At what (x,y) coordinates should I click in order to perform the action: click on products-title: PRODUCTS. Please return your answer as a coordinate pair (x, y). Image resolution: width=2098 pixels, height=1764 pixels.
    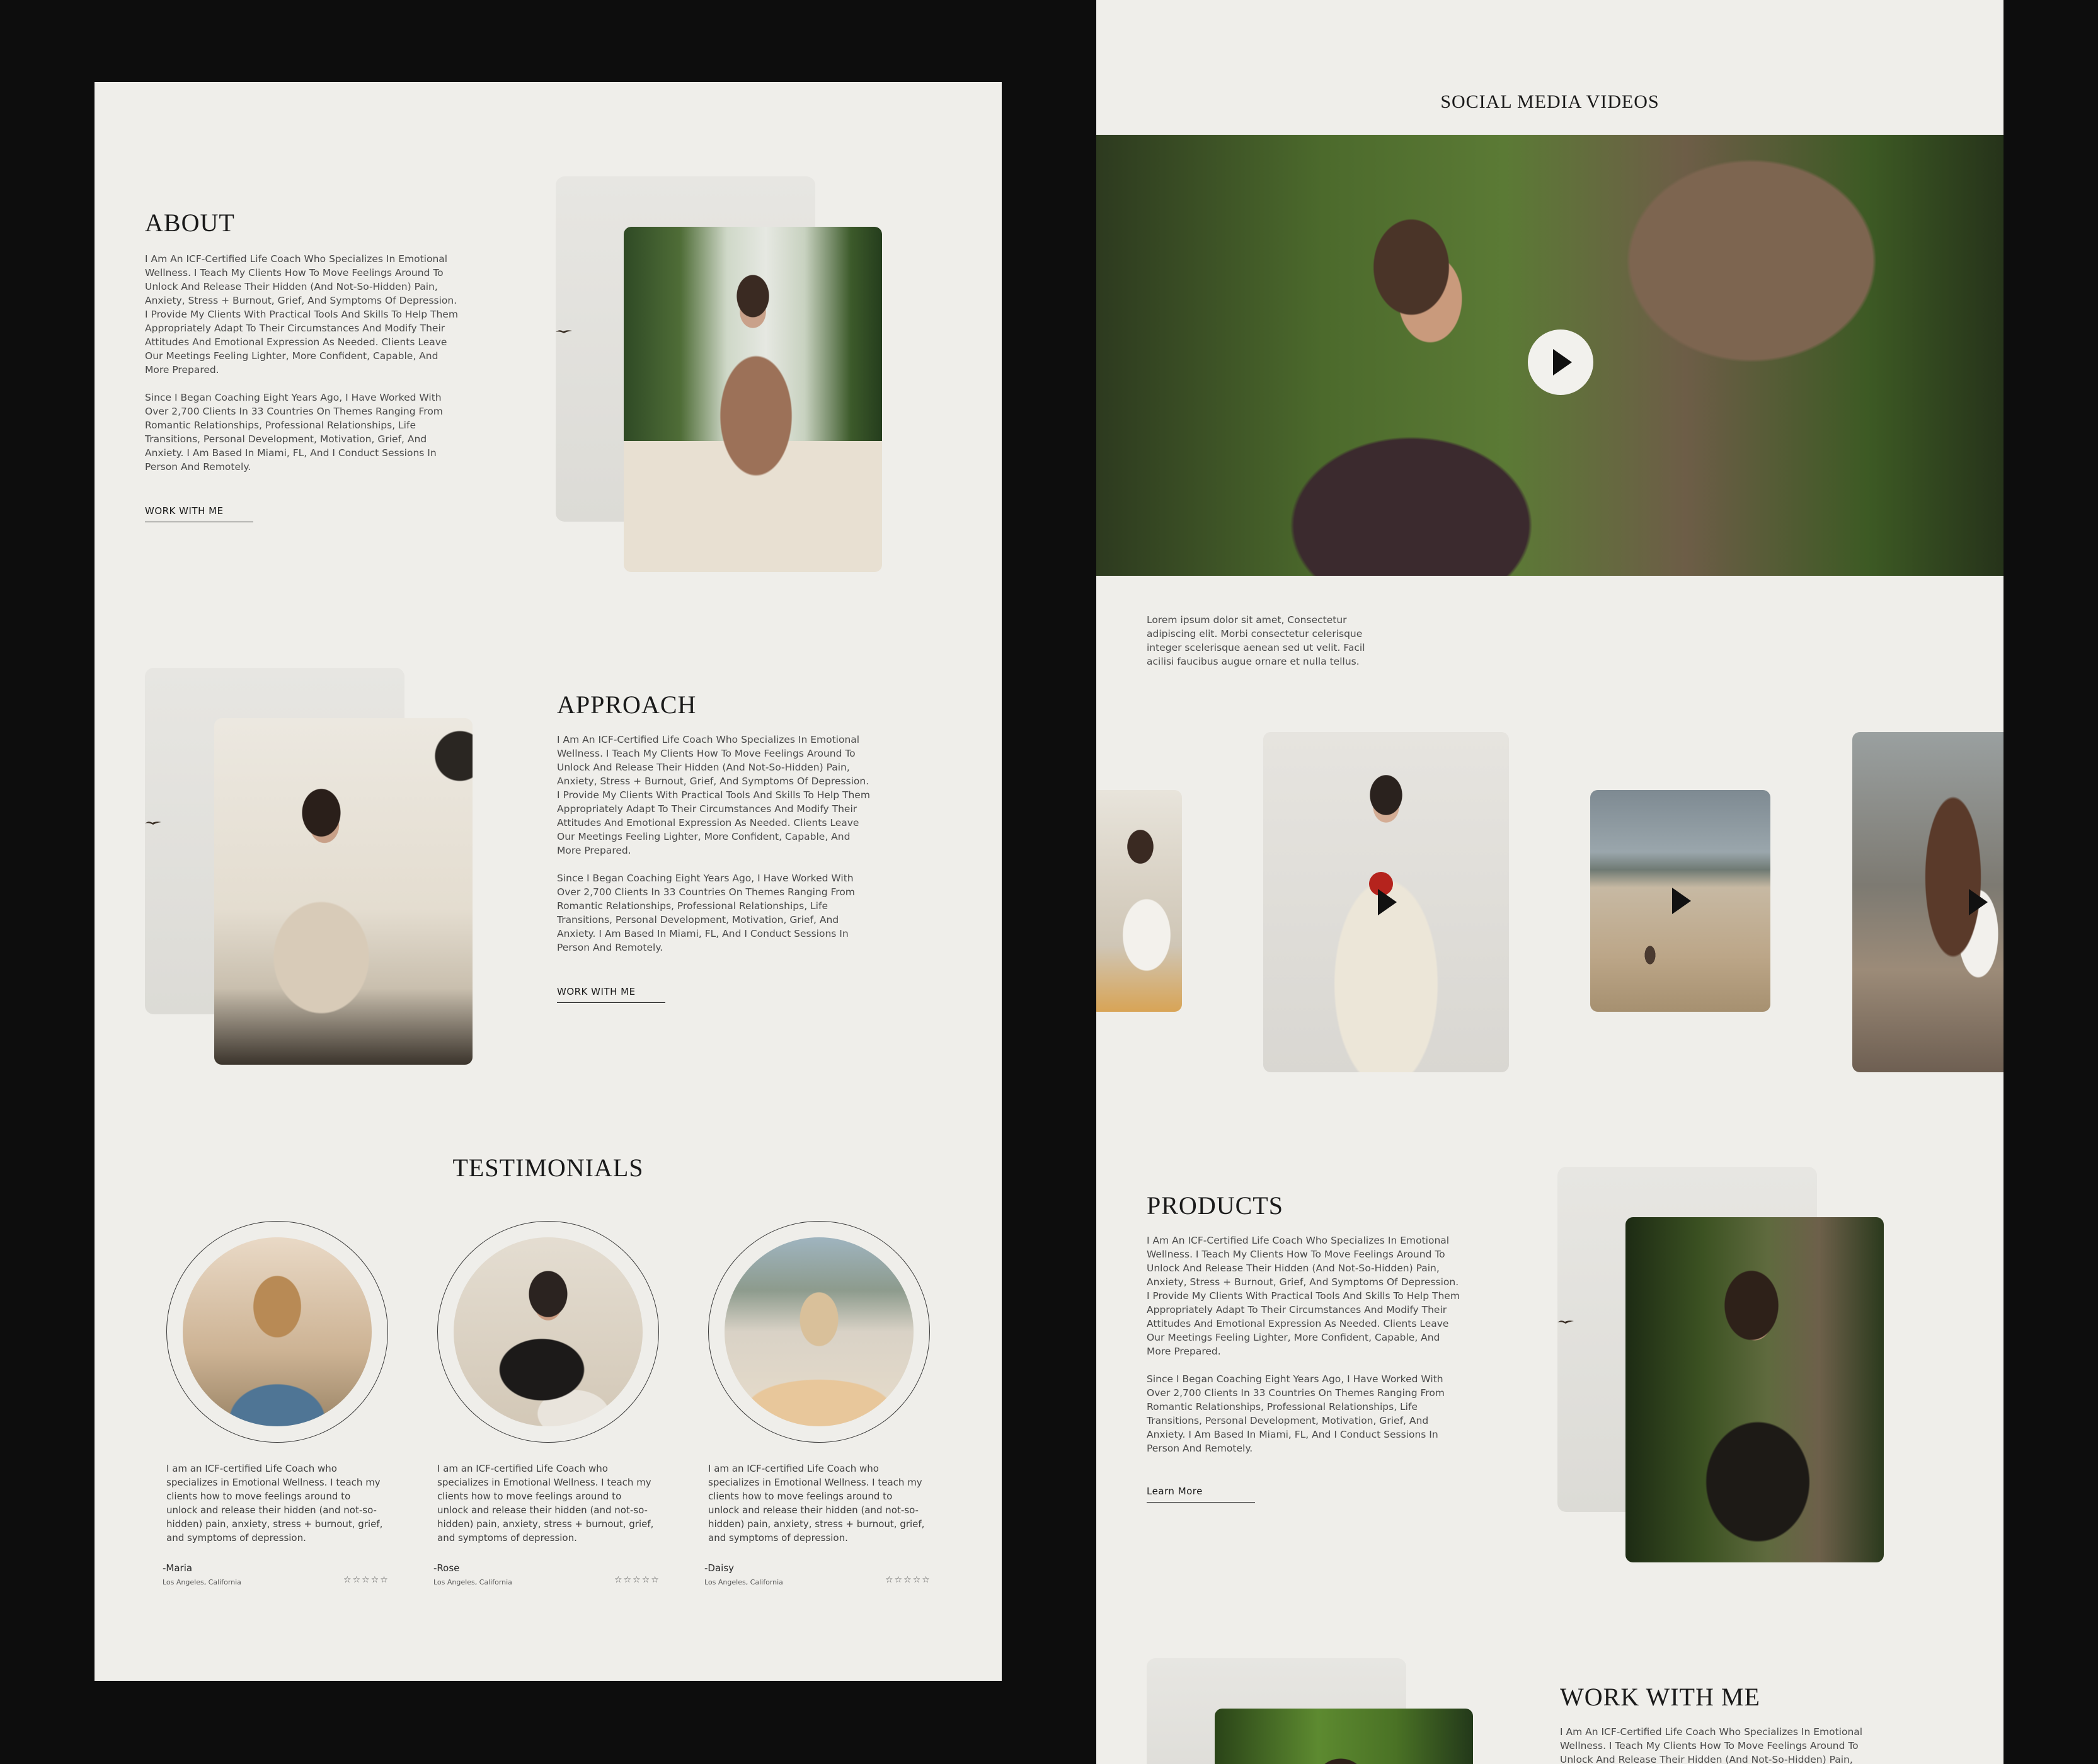
    Looking at the image, I should click on (1215, 1205).